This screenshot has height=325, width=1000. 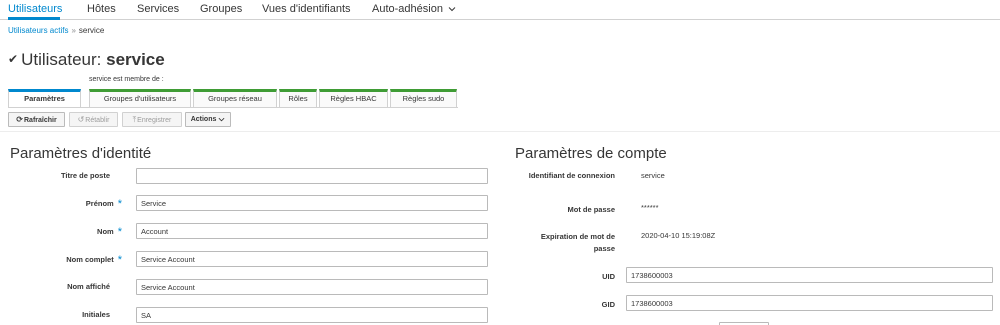 What do you see at coordinates (19, 119) in the screenshot?
I see `refresh-icon: ⟳` at bounding box center [19, 119].